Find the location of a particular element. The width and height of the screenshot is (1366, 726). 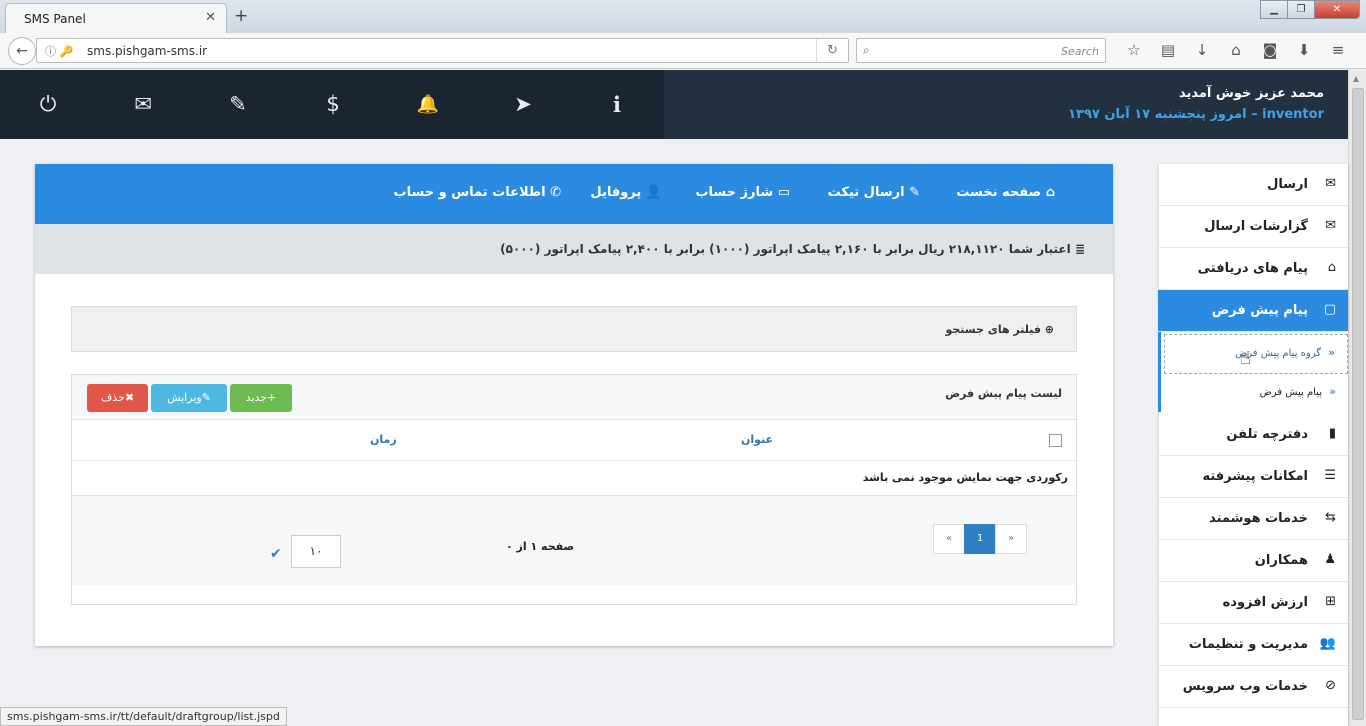

sidebar-item-label: گزارشات ارسال is located at coordinates (1256, 226).